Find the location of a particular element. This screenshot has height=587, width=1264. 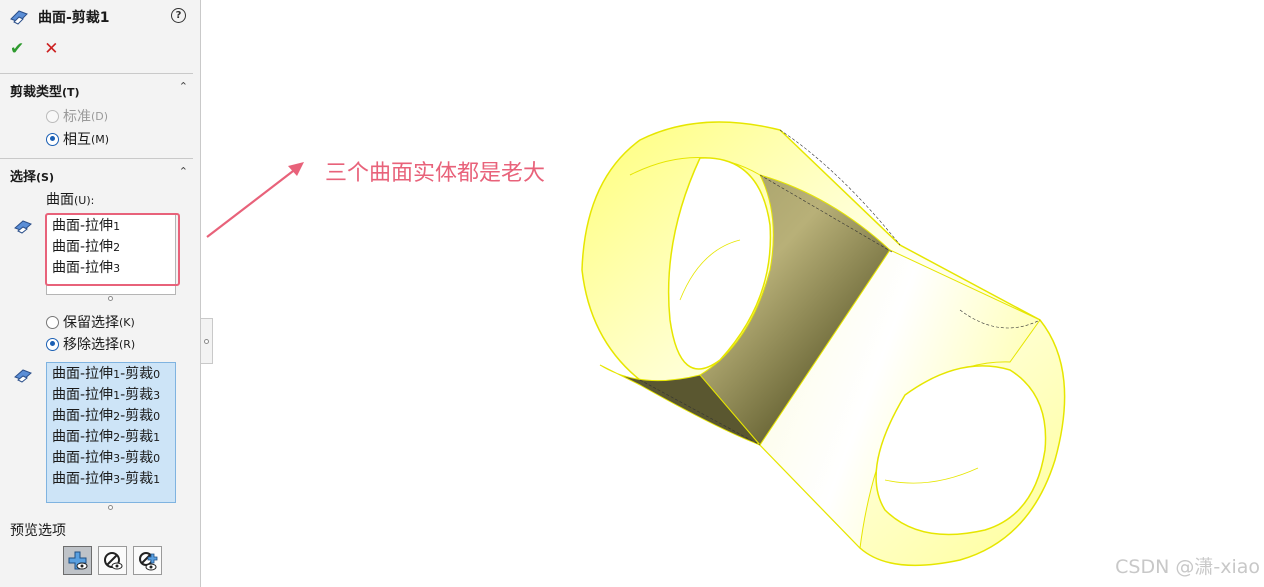

watermark: CSDN @潇-xiao is located at coordinates (1187, 567).